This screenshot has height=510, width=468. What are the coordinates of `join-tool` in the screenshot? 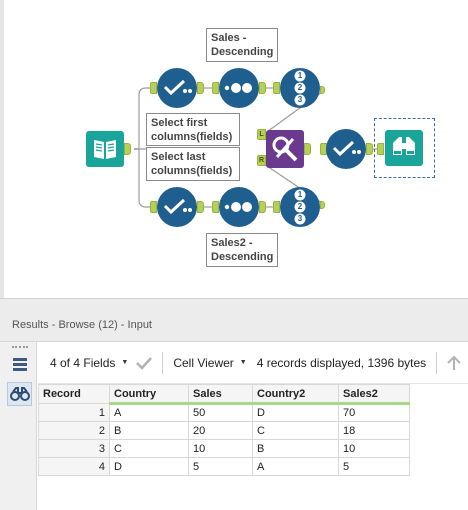 It's located at (285, 149).